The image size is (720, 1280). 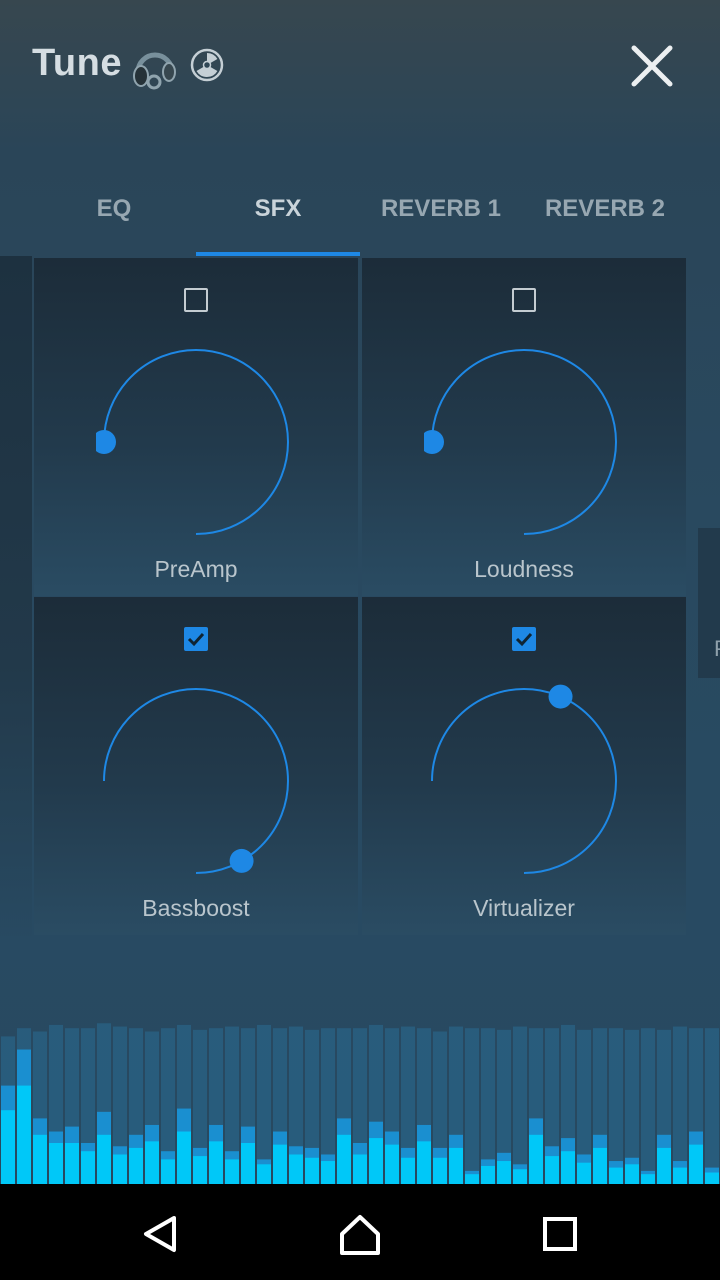 I want to click on preamp-label: PreAmp, so click(x=196, y=569).